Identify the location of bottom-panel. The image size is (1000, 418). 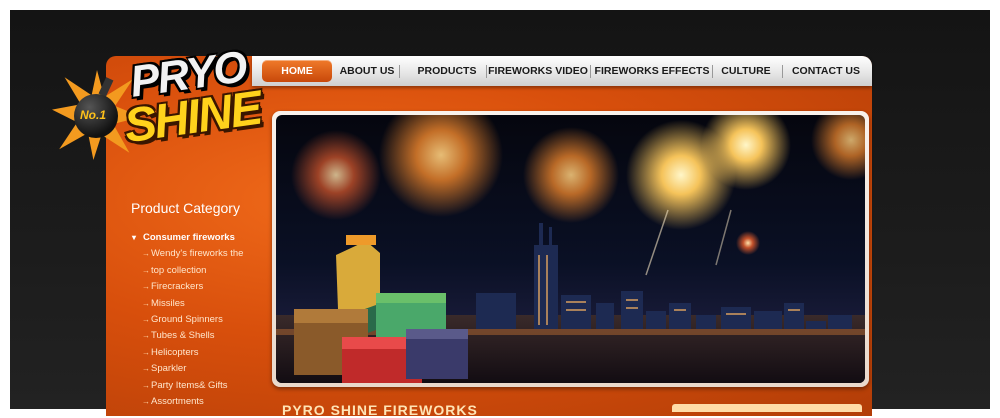
(767, 408).